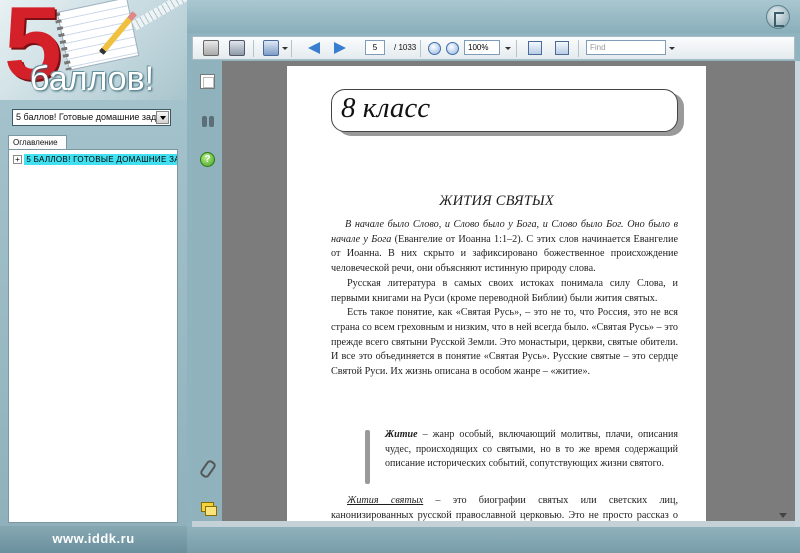  I want to click on book-select-value: 5 баллов! Готовые домашние зад, so click(86, 117).